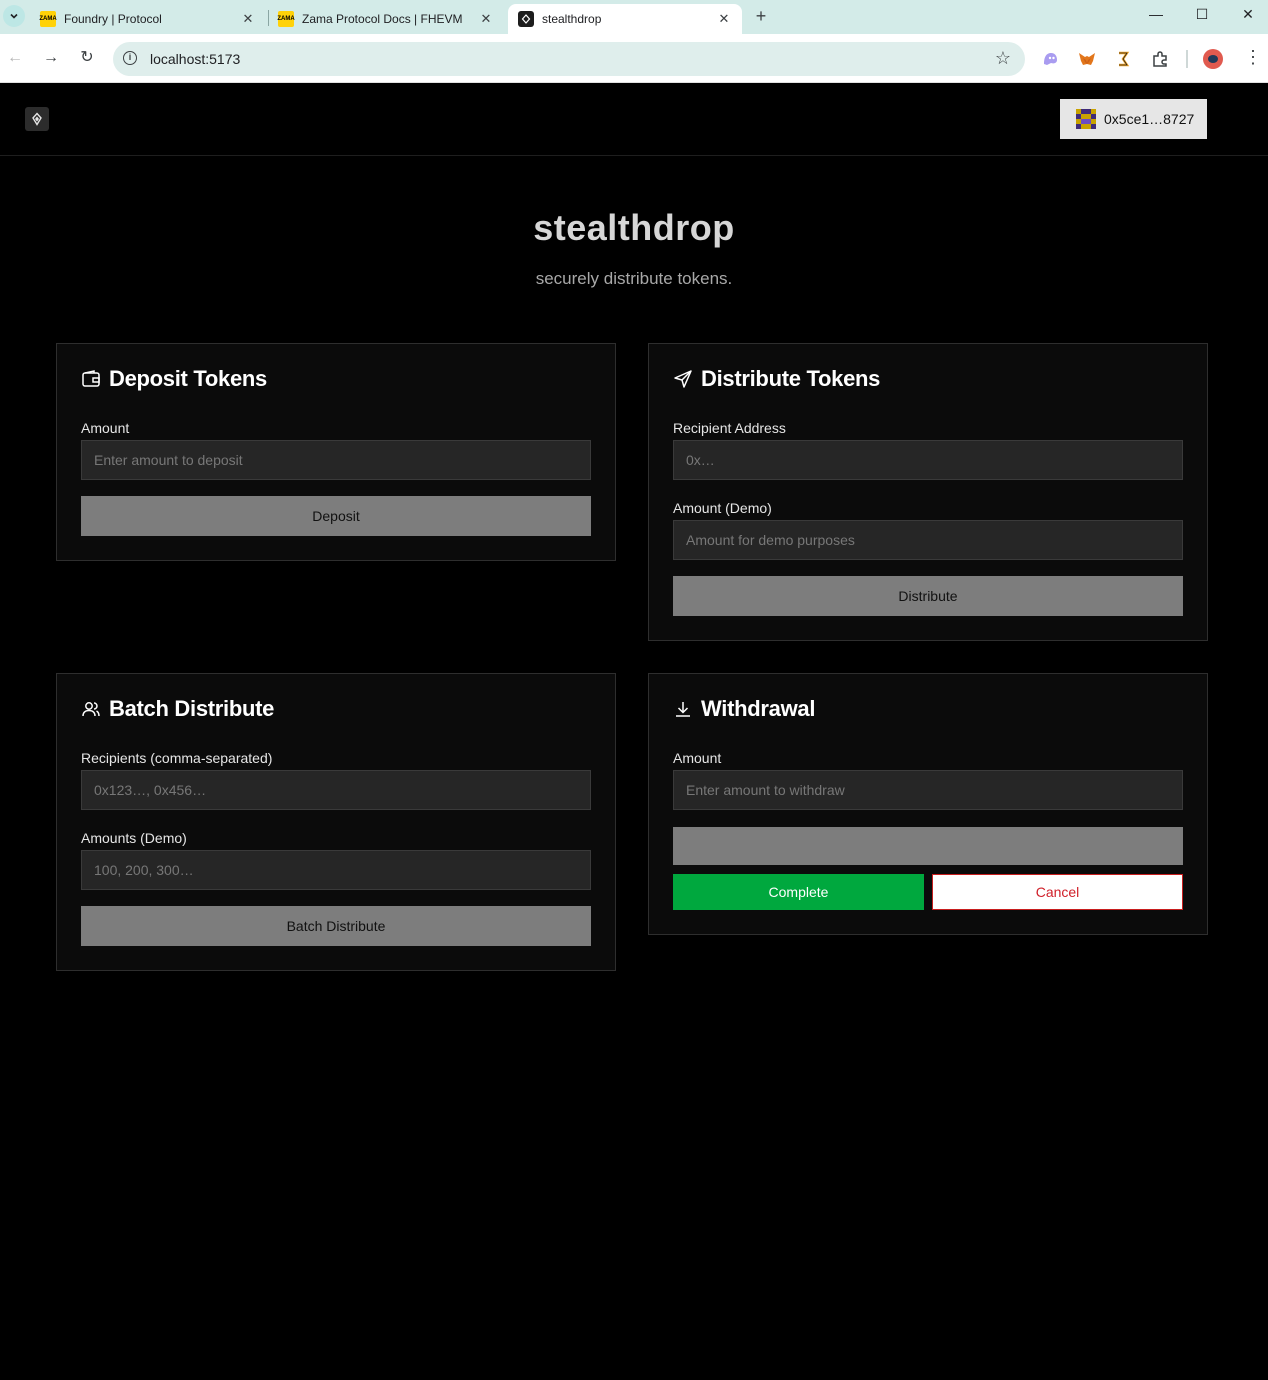 Image resolution: width=1268 pixels, height=1380 pixels. What do you see at coordinates (928, 790) in the screenshot?
I see `withdraw-amount-input` at bounding box center [928, 790].